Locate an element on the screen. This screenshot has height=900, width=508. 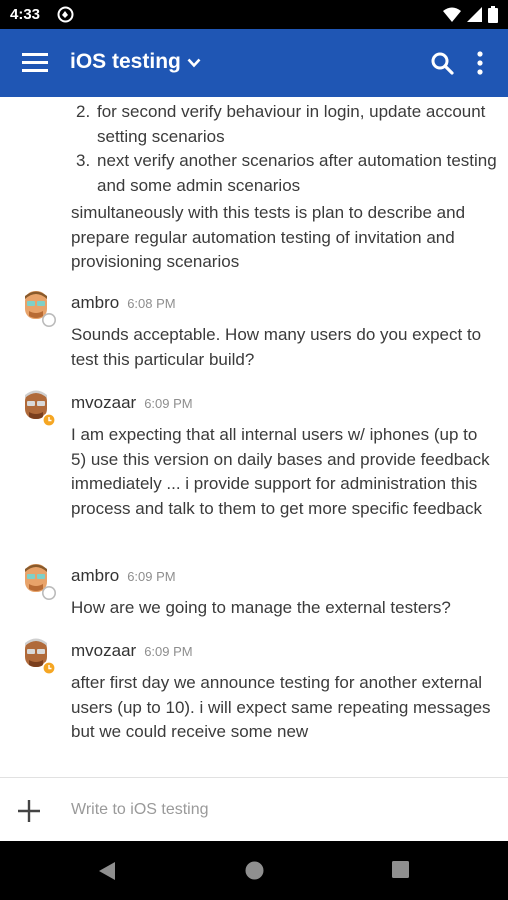
timestamp: 6:08 PM is located at coordinates (151, 303).